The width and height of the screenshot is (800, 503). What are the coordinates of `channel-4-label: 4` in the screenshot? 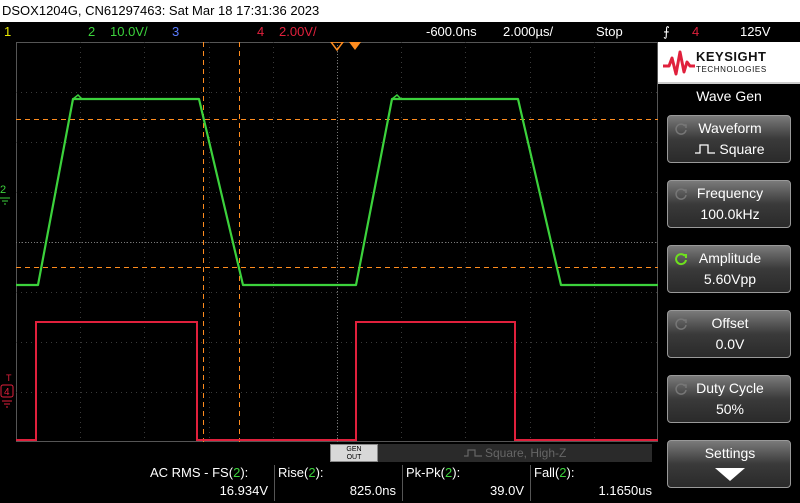 It's located at (260, 32).